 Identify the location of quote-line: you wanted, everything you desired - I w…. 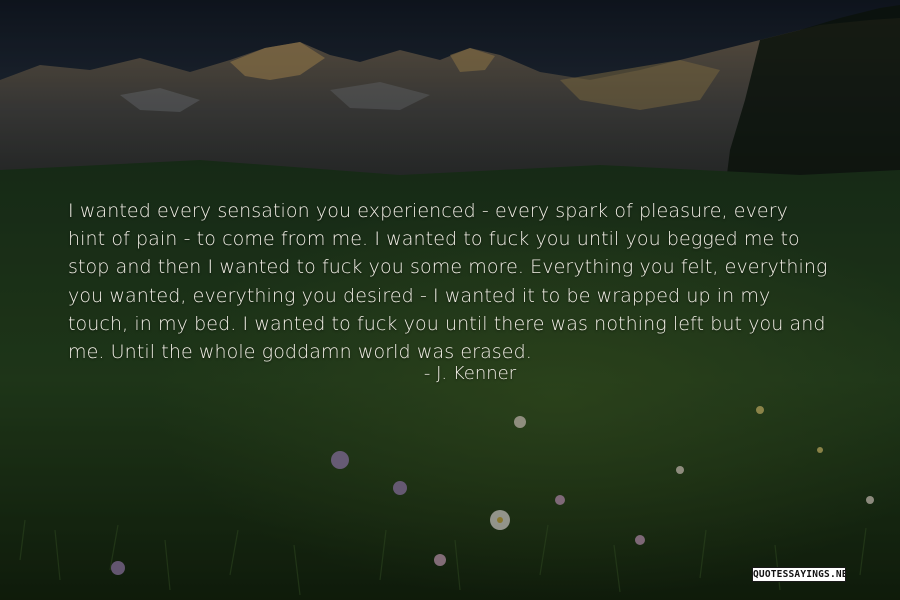
(419, 295).